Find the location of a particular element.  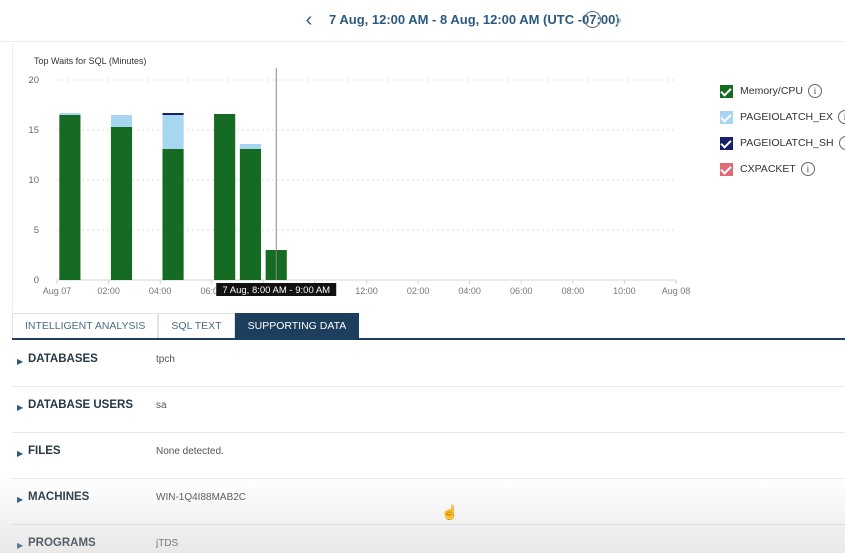

x-tick-label: 12:00 is located at coordinates (366, 291).